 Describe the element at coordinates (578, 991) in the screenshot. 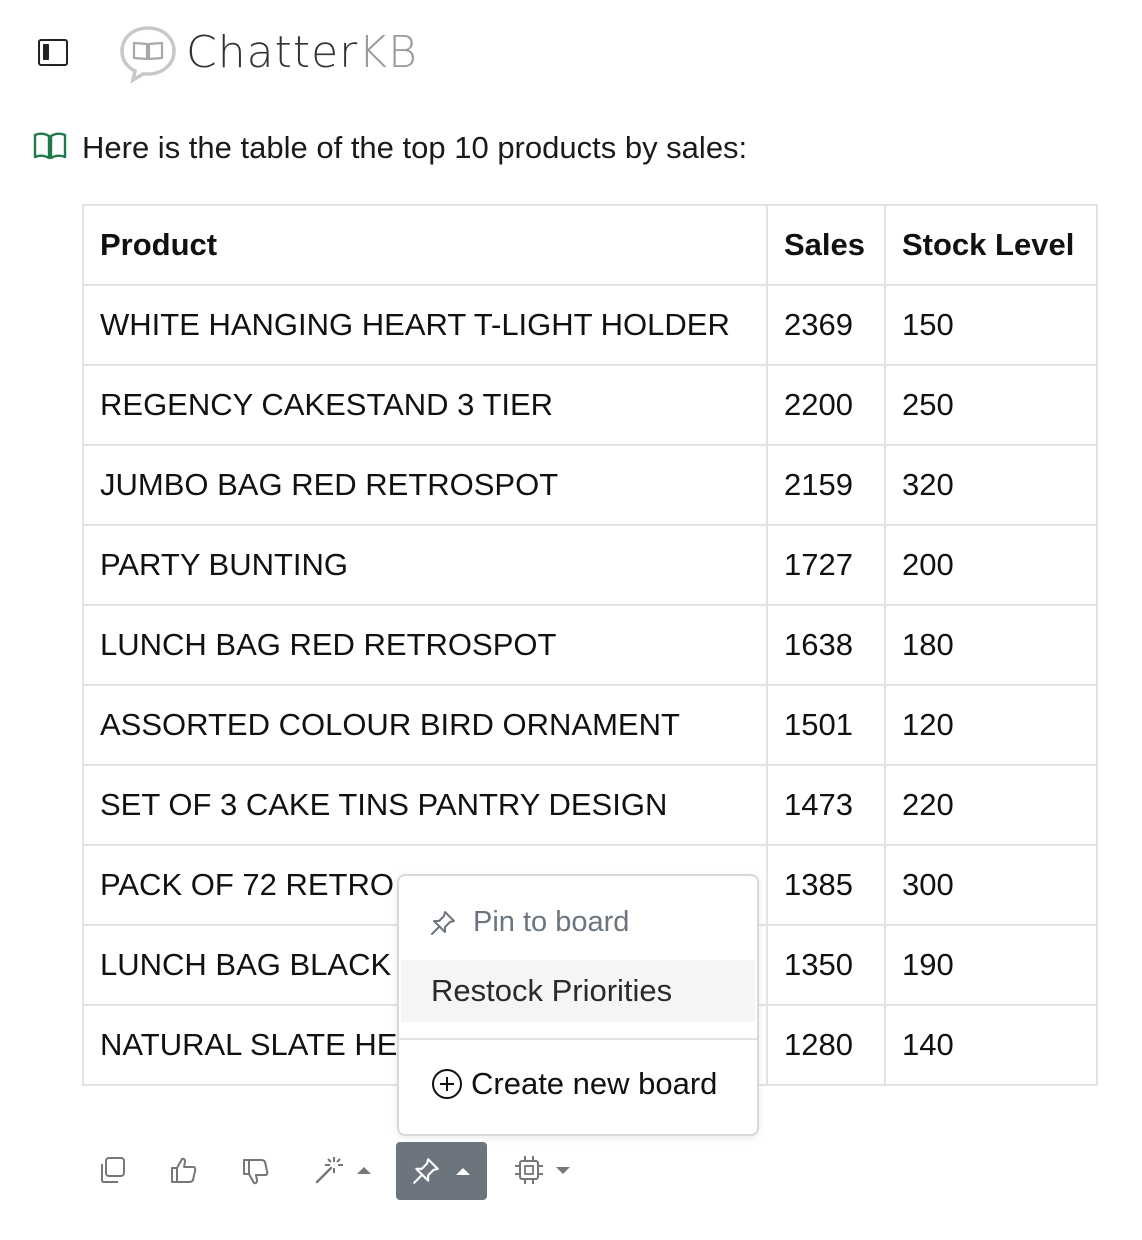

I see `board-item-restock-priorities: Restock Priorities` at that location.